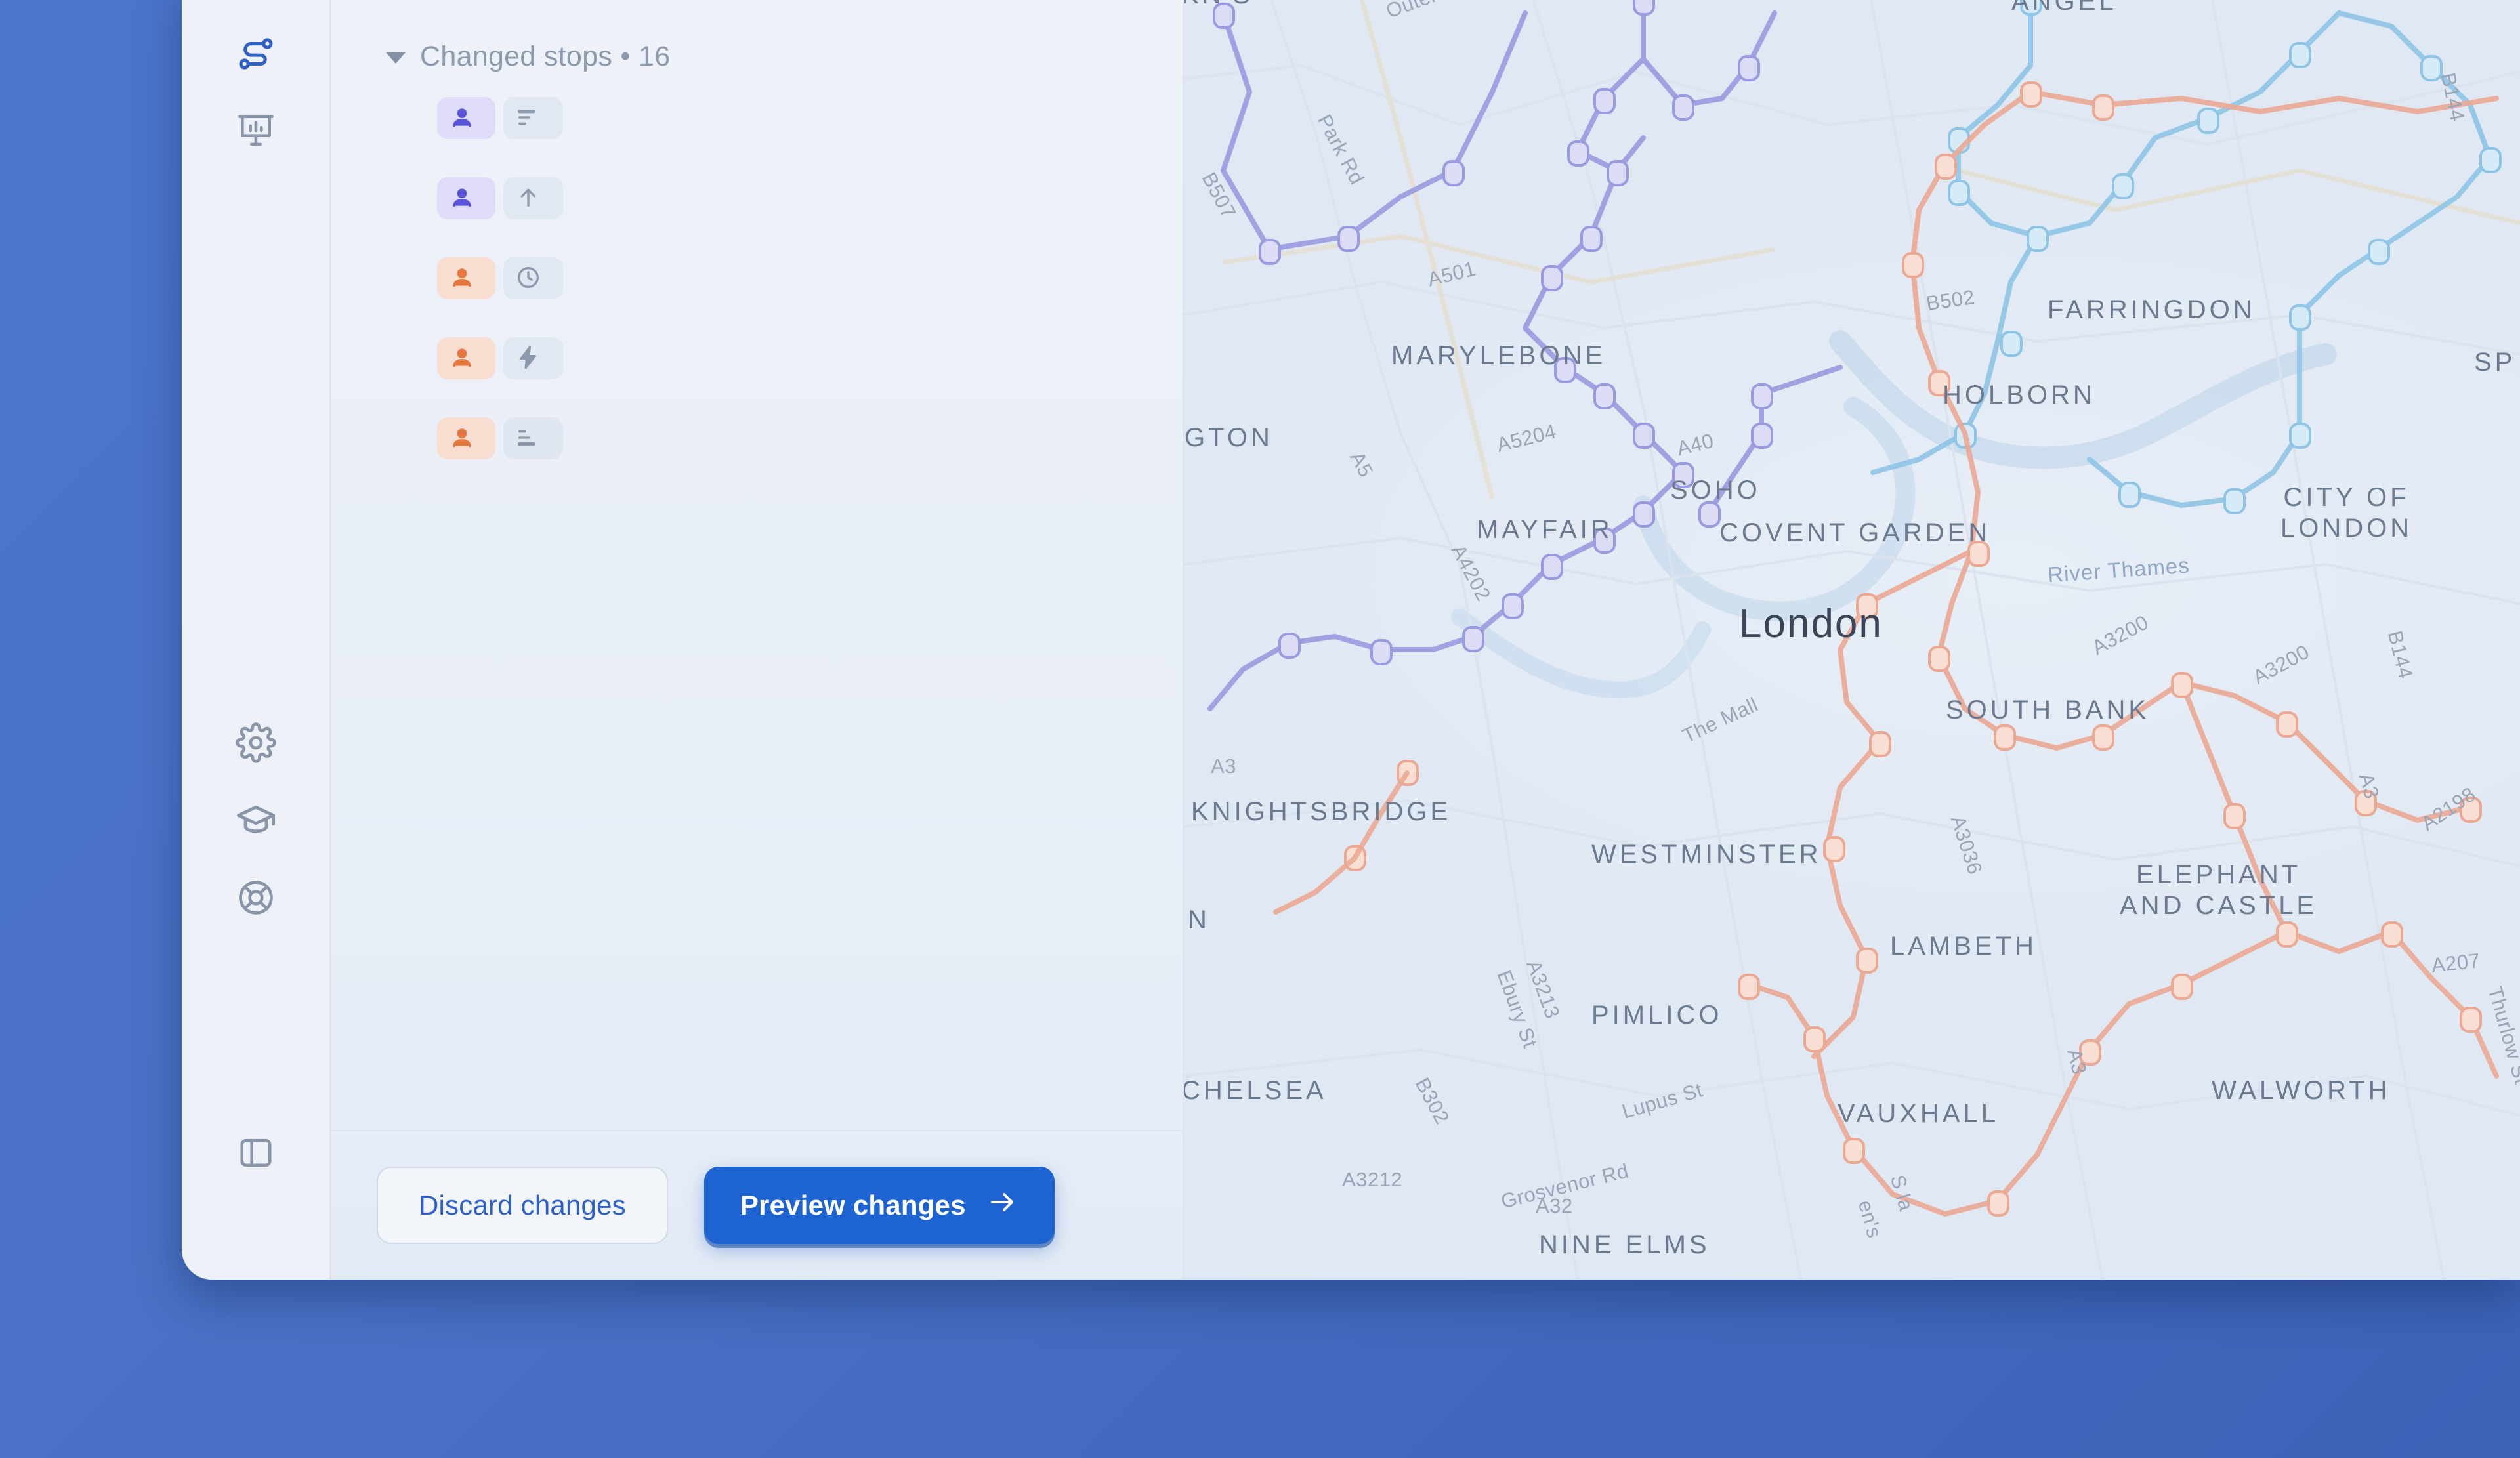 This screenshot has width=2520, height=1458. Describe the element at coordinates (256, 640) in the screenshot. I see `sidebar-icon-rail` at that location.